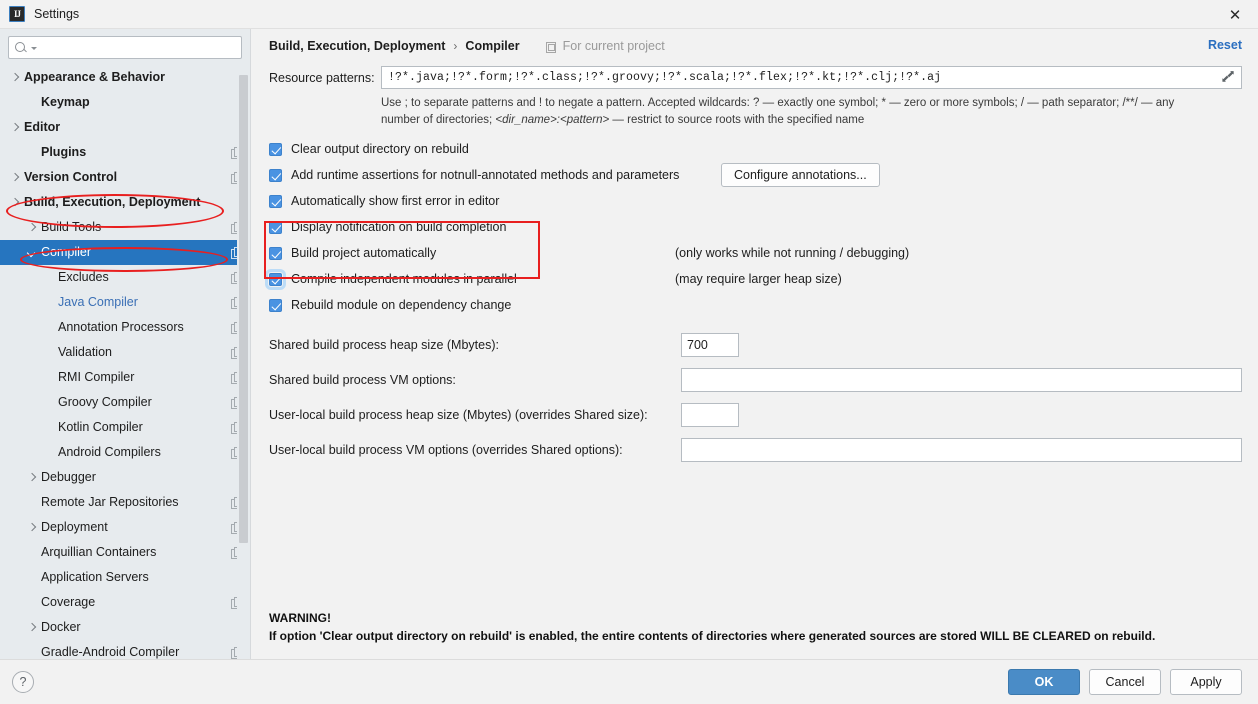  I want to click on chevron-down-icon, so click(31, 252).